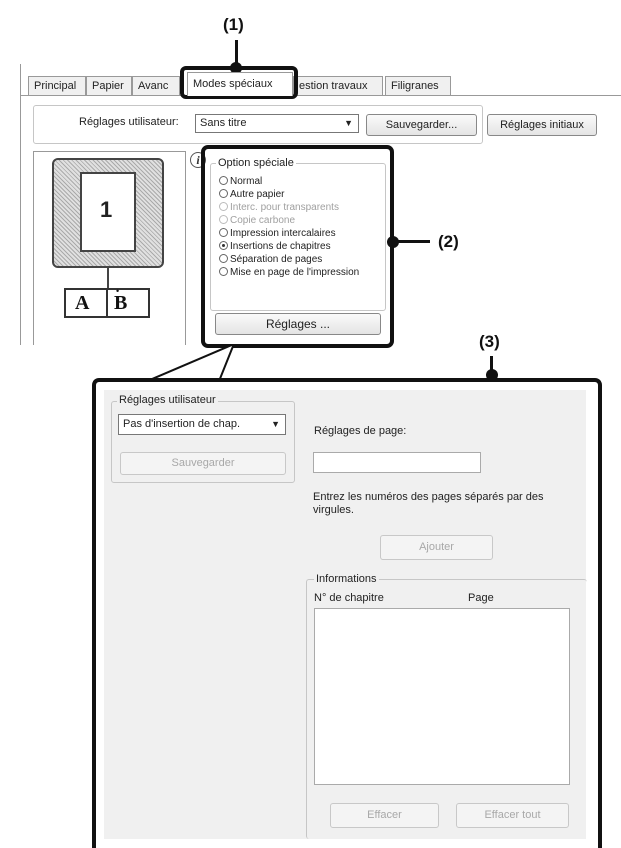 Image resolution: width=621 pixels, height=848 pixels. Describe the element at coordinates (118, 291) in the screenshot. I see `preview-mark-icon: •` at that location.